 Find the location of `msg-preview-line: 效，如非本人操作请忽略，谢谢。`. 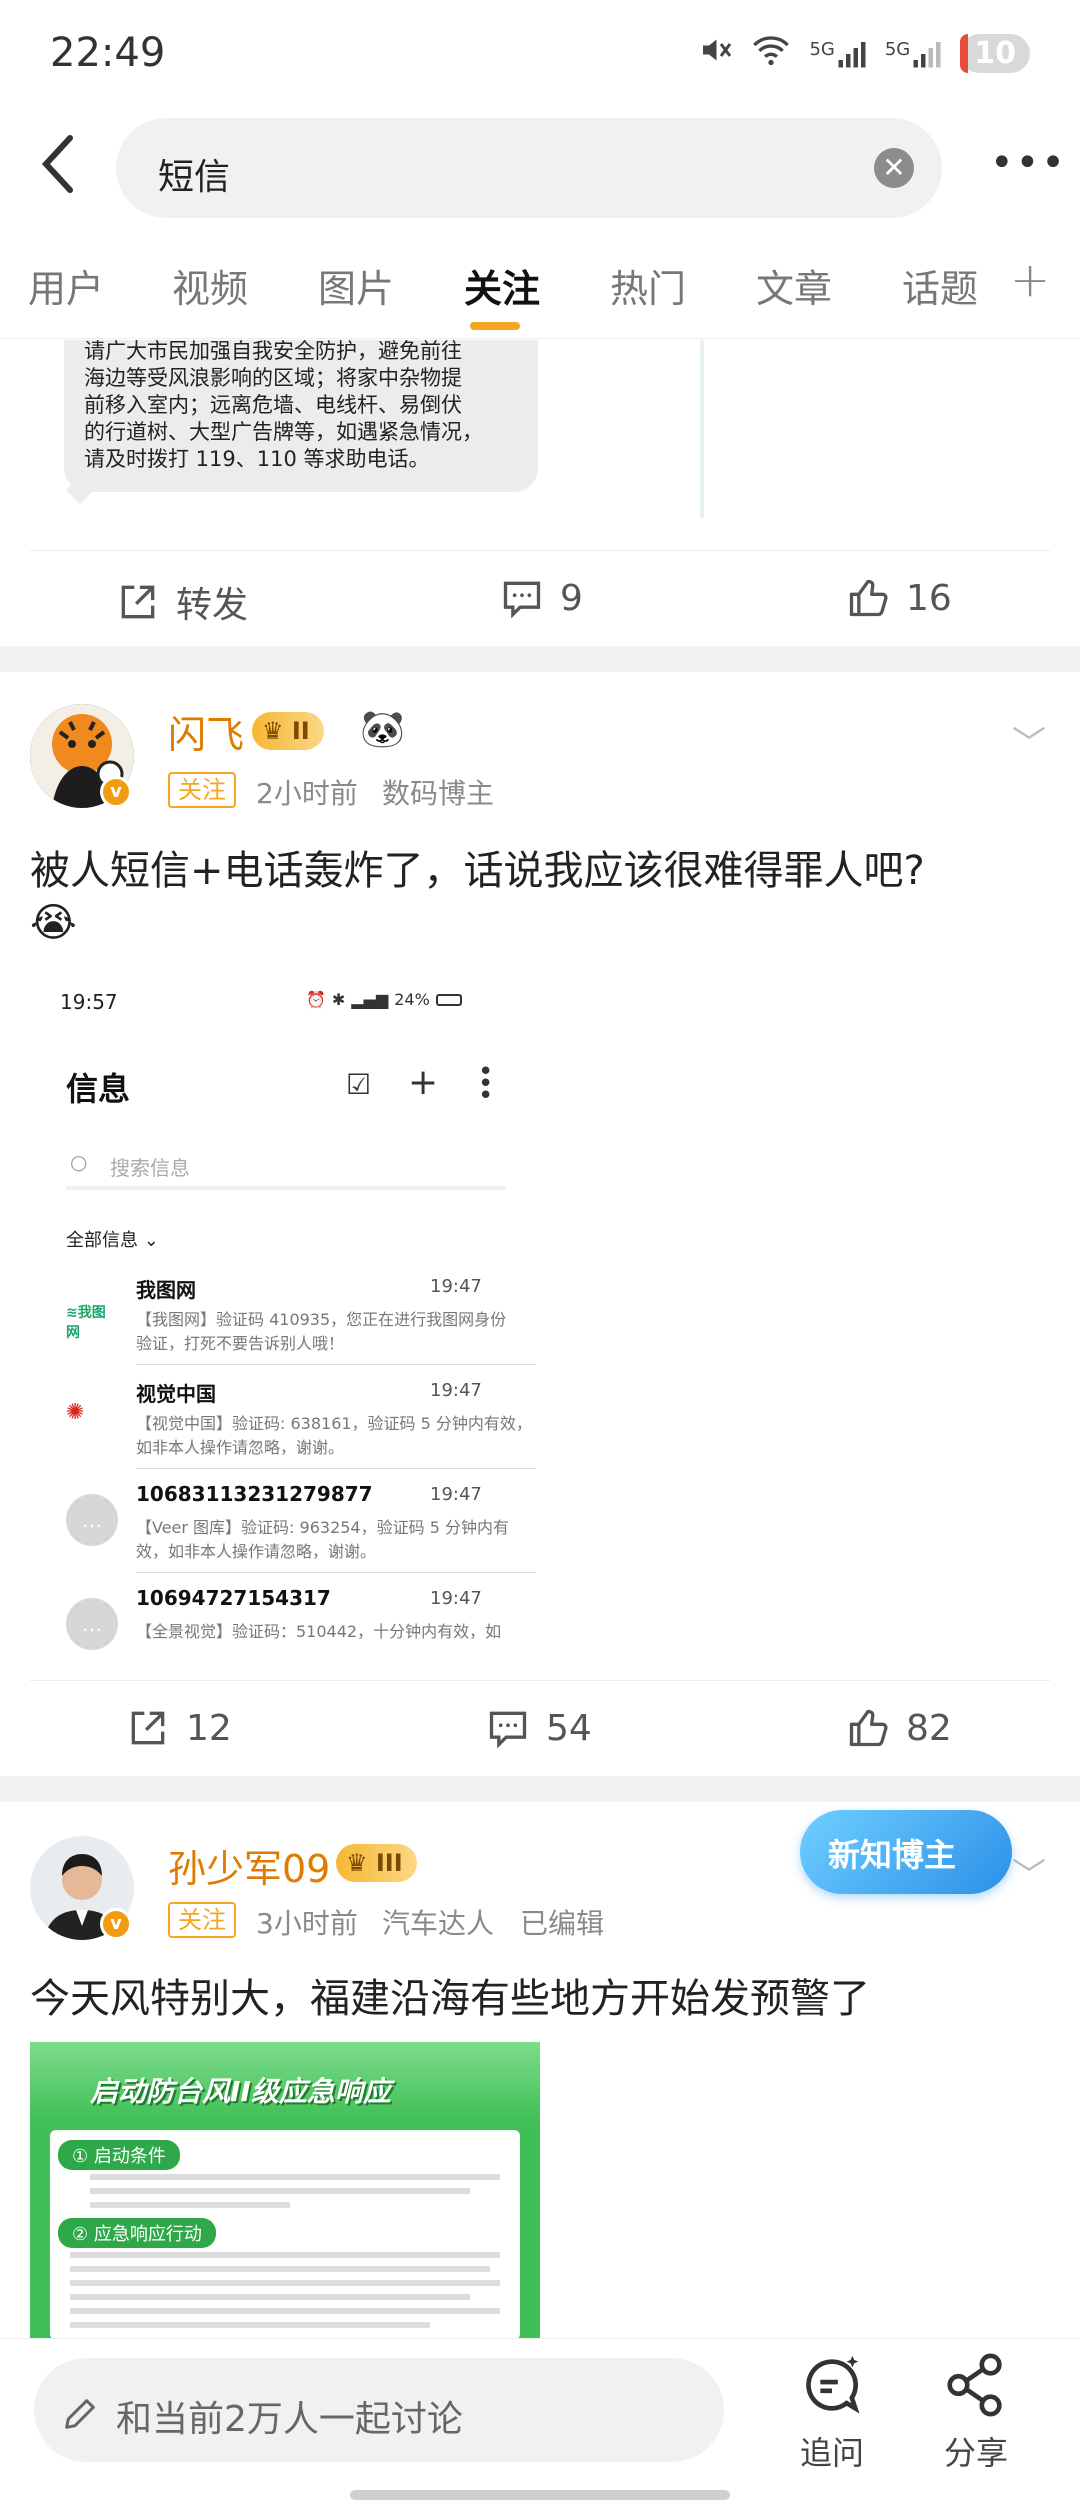

msg-preview-line: 效，如非本人操作请忽略，谢谢。 is located at coordinates (256, 1551).